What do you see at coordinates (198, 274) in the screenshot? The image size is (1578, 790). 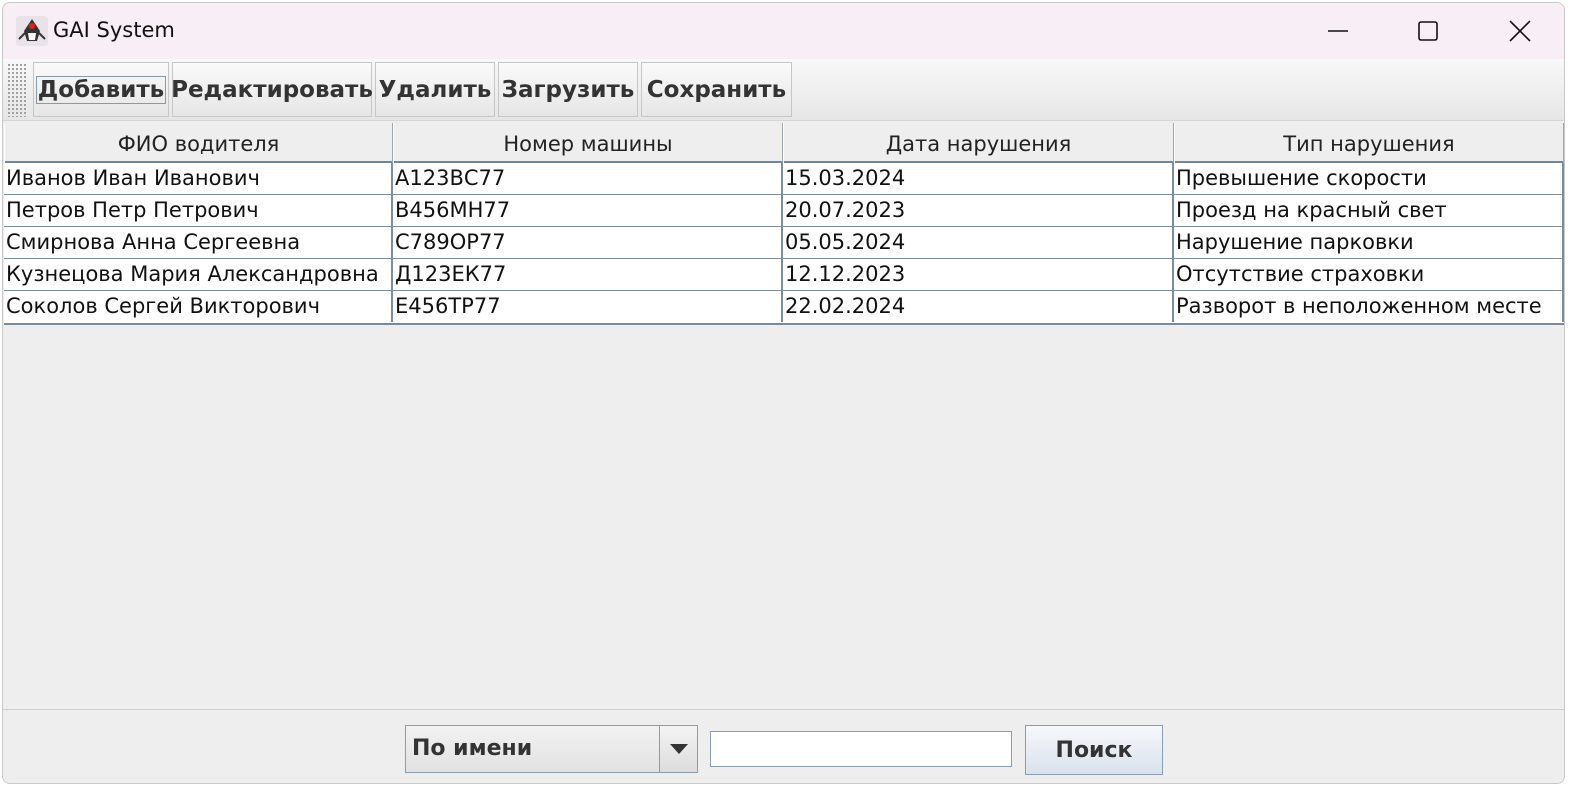 I see `cell-driver-name: Кузнецова Мария Александровна` at bounding box center [198, 274].